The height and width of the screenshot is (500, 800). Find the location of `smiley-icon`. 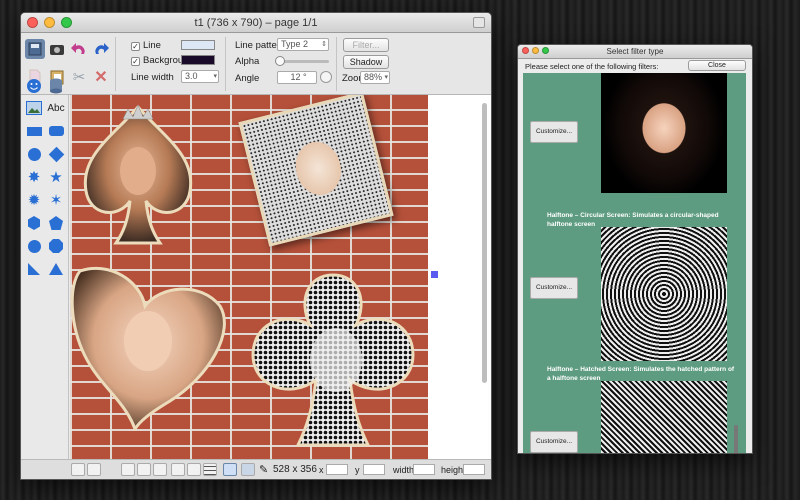

smiley-icon is located at coordinates (34, 86).